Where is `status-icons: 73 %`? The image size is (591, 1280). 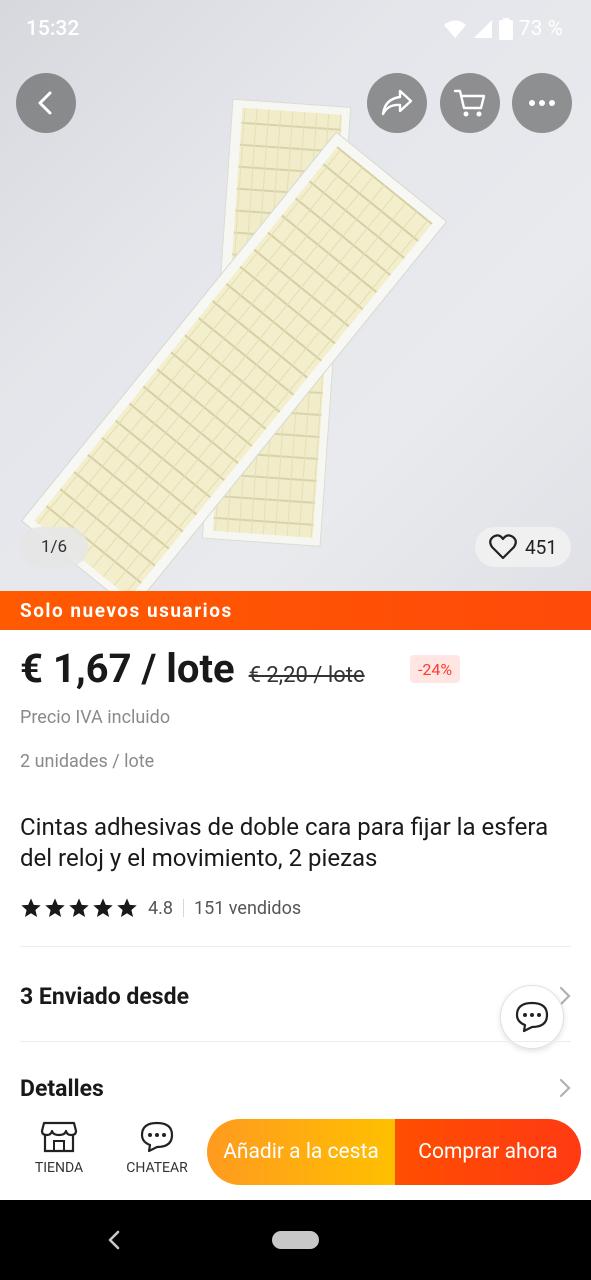 status-icons: 73 % is located at coordinates (503, 29).